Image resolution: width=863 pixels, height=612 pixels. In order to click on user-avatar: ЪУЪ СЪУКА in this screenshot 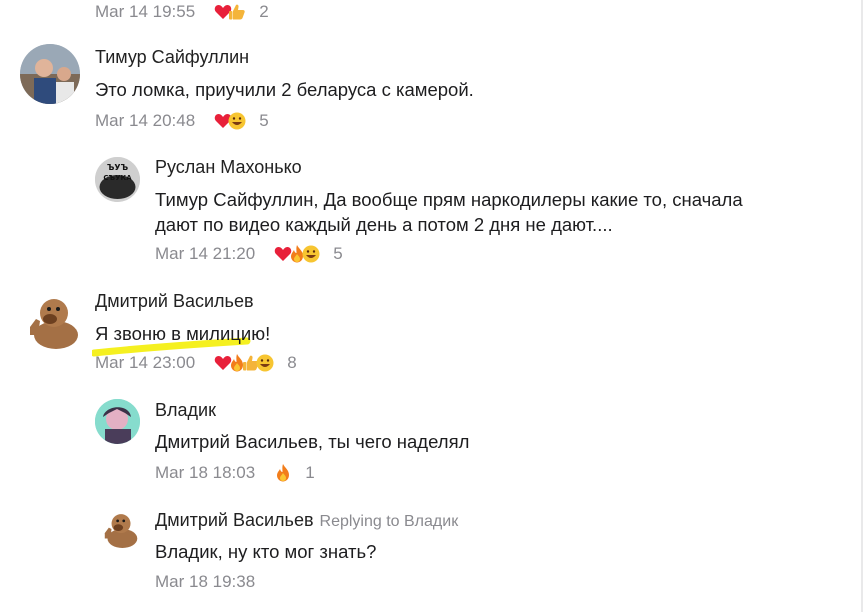, I will do `click(117, 179)`.